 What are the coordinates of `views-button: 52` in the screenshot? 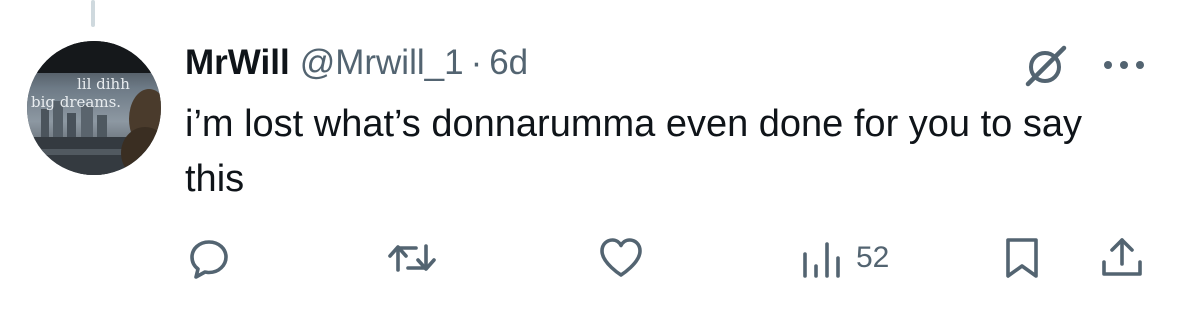 It's located at (844, 258).